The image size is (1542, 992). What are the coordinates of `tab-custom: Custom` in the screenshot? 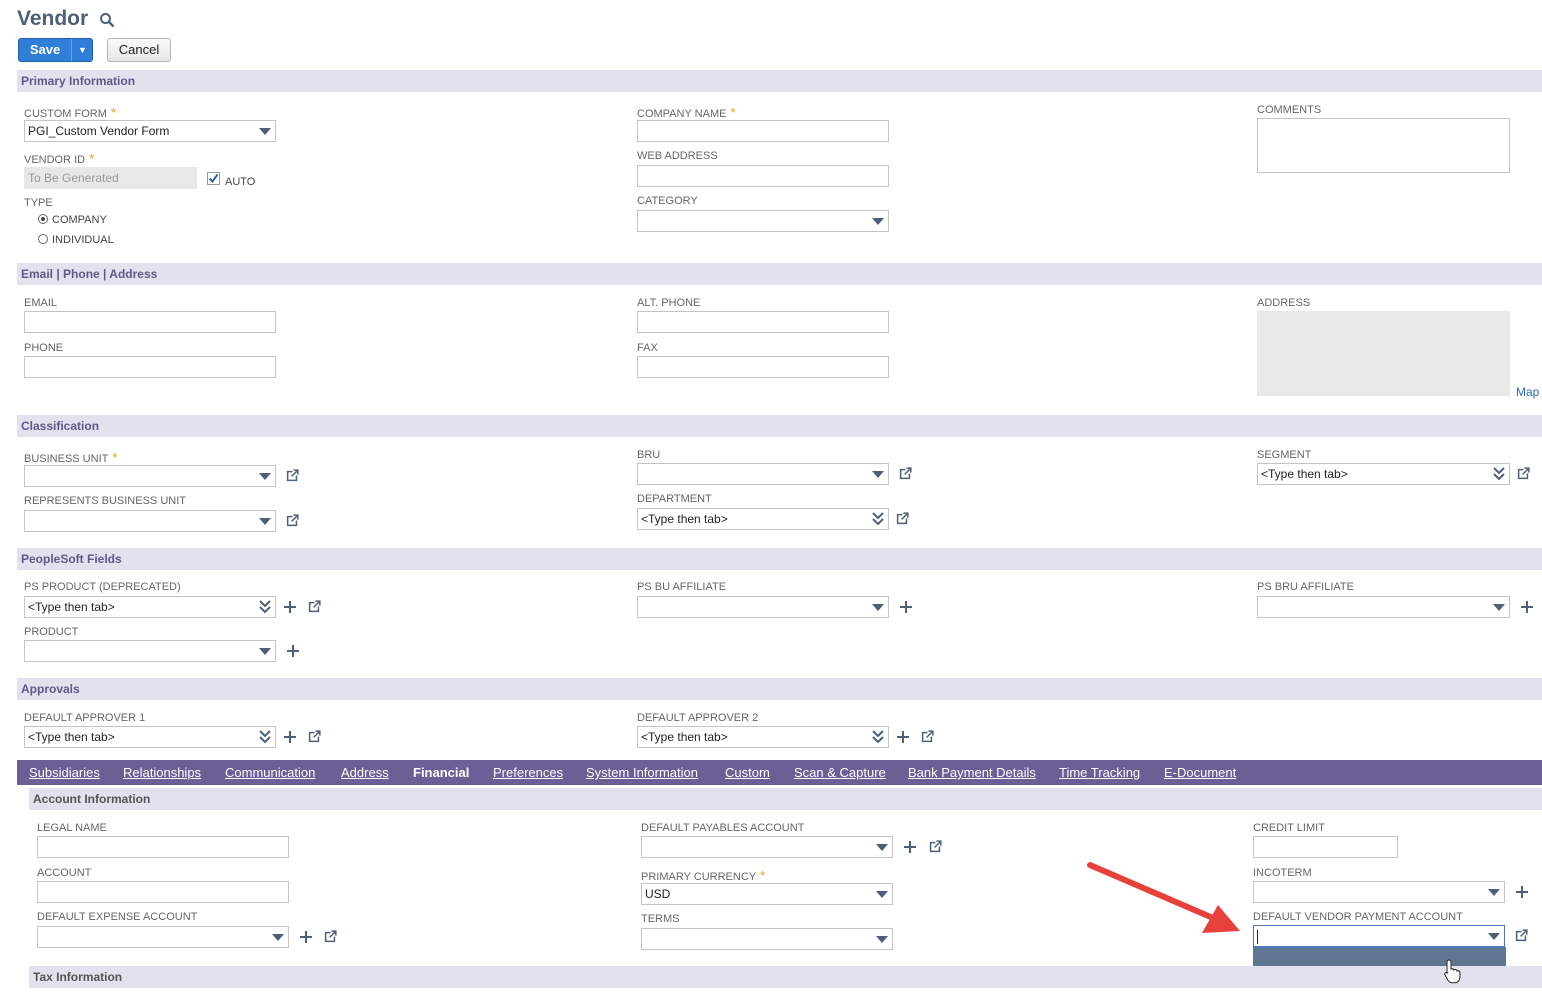 It's located at (747, 772).